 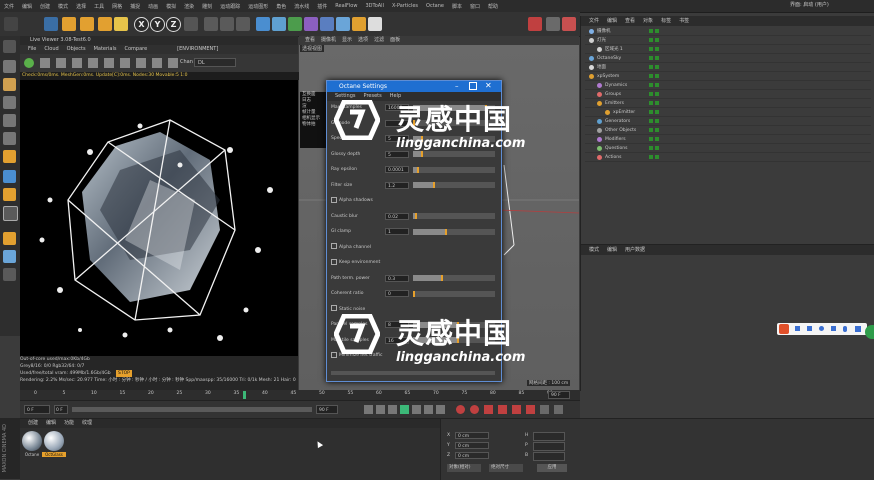 What do you see at coordinates (9, 6) in the screenshot?
I see `menu-item: 文件` at bounding box center [9, 6].